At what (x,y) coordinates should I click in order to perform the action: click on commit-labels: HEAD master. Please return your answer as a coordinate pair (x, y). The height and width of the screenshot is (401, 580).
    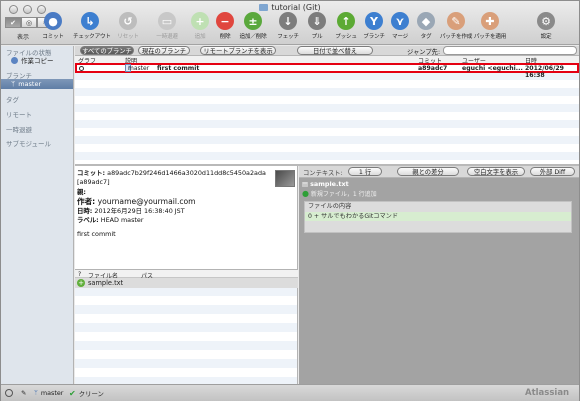
    Looking at the image, I should click on (122, 220).